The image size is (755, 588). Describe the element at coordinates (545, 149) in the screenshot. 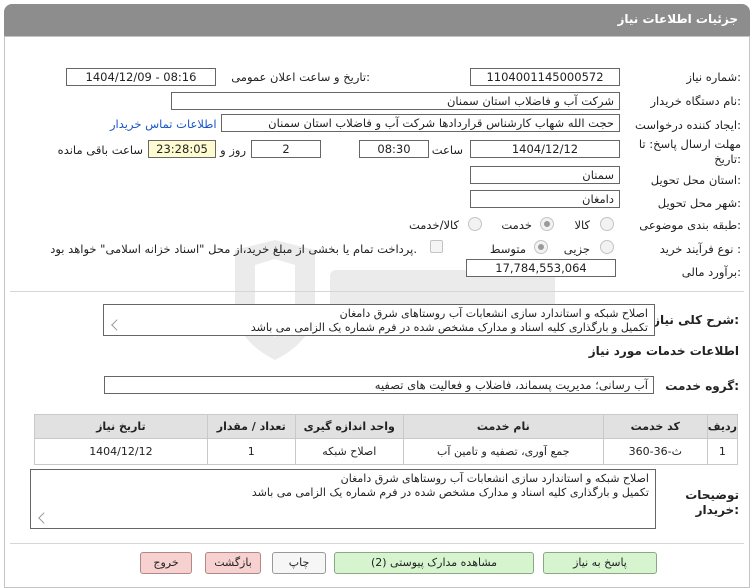

I see `deadline-date-field: 1404/12/12` at that location.